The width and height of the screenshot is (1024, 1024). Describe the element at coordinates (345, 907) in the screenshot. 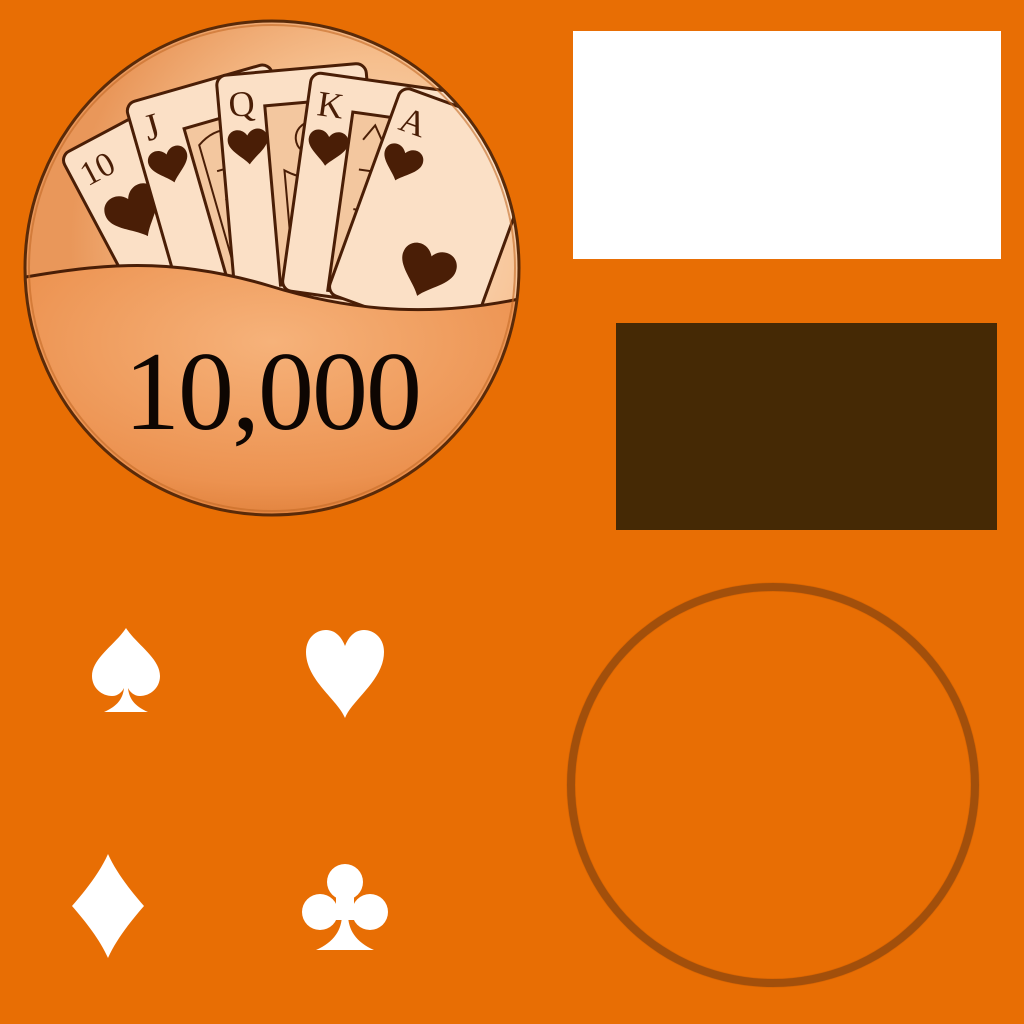

I see `club-icon` at that location.